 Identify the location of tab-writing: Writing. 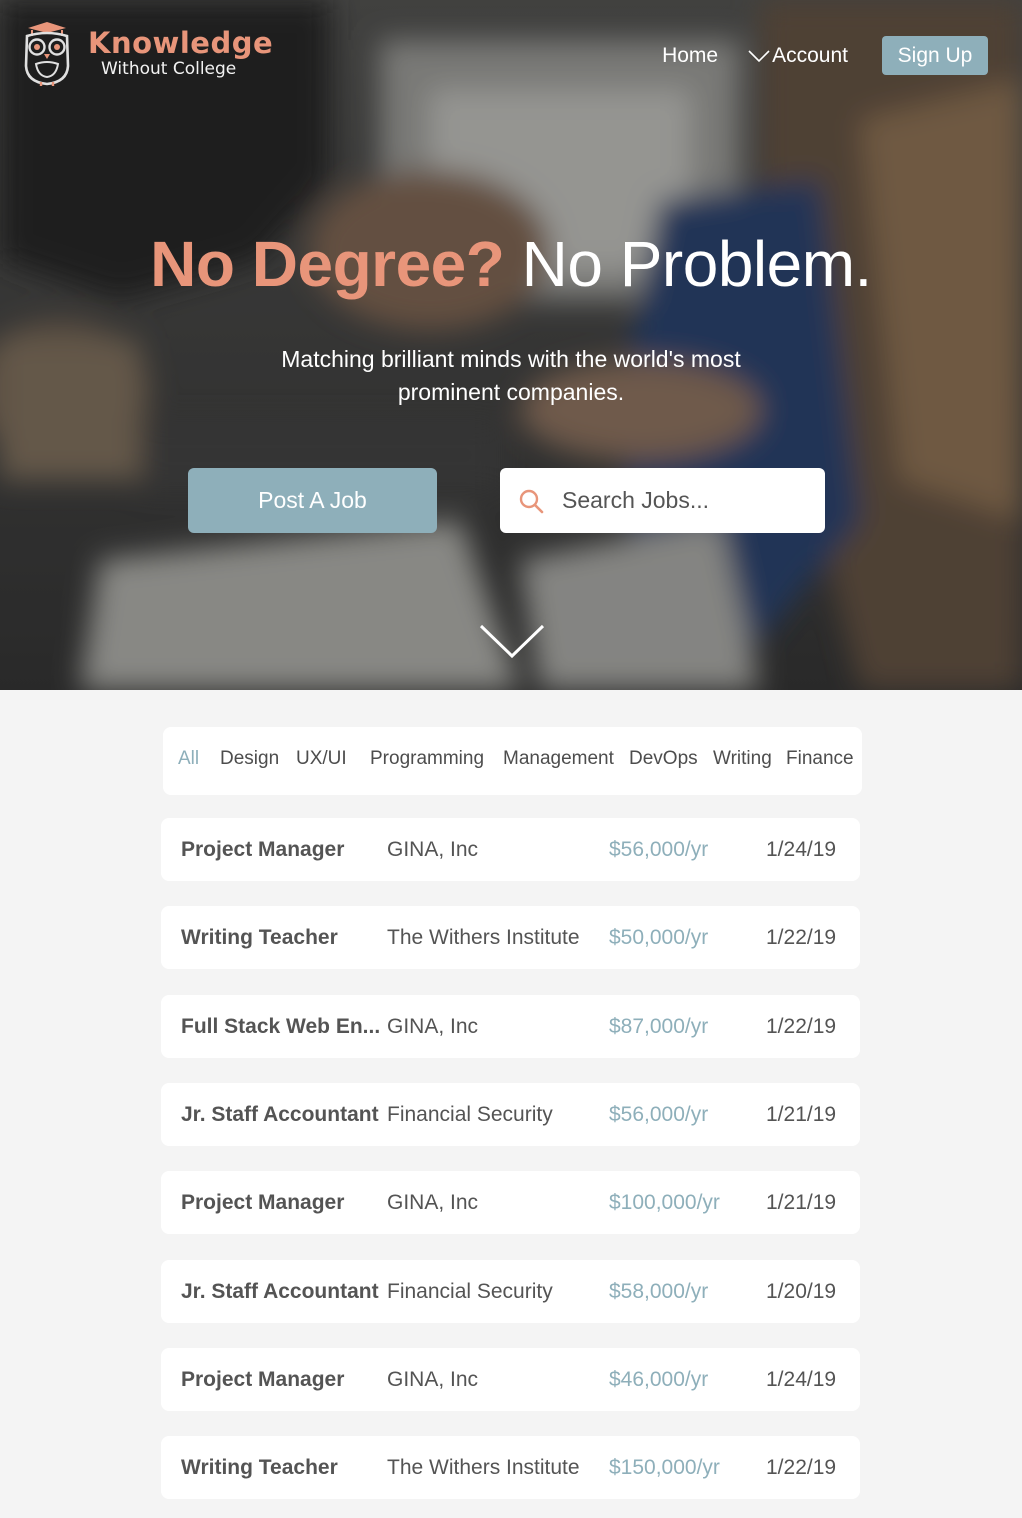
(742, 761).